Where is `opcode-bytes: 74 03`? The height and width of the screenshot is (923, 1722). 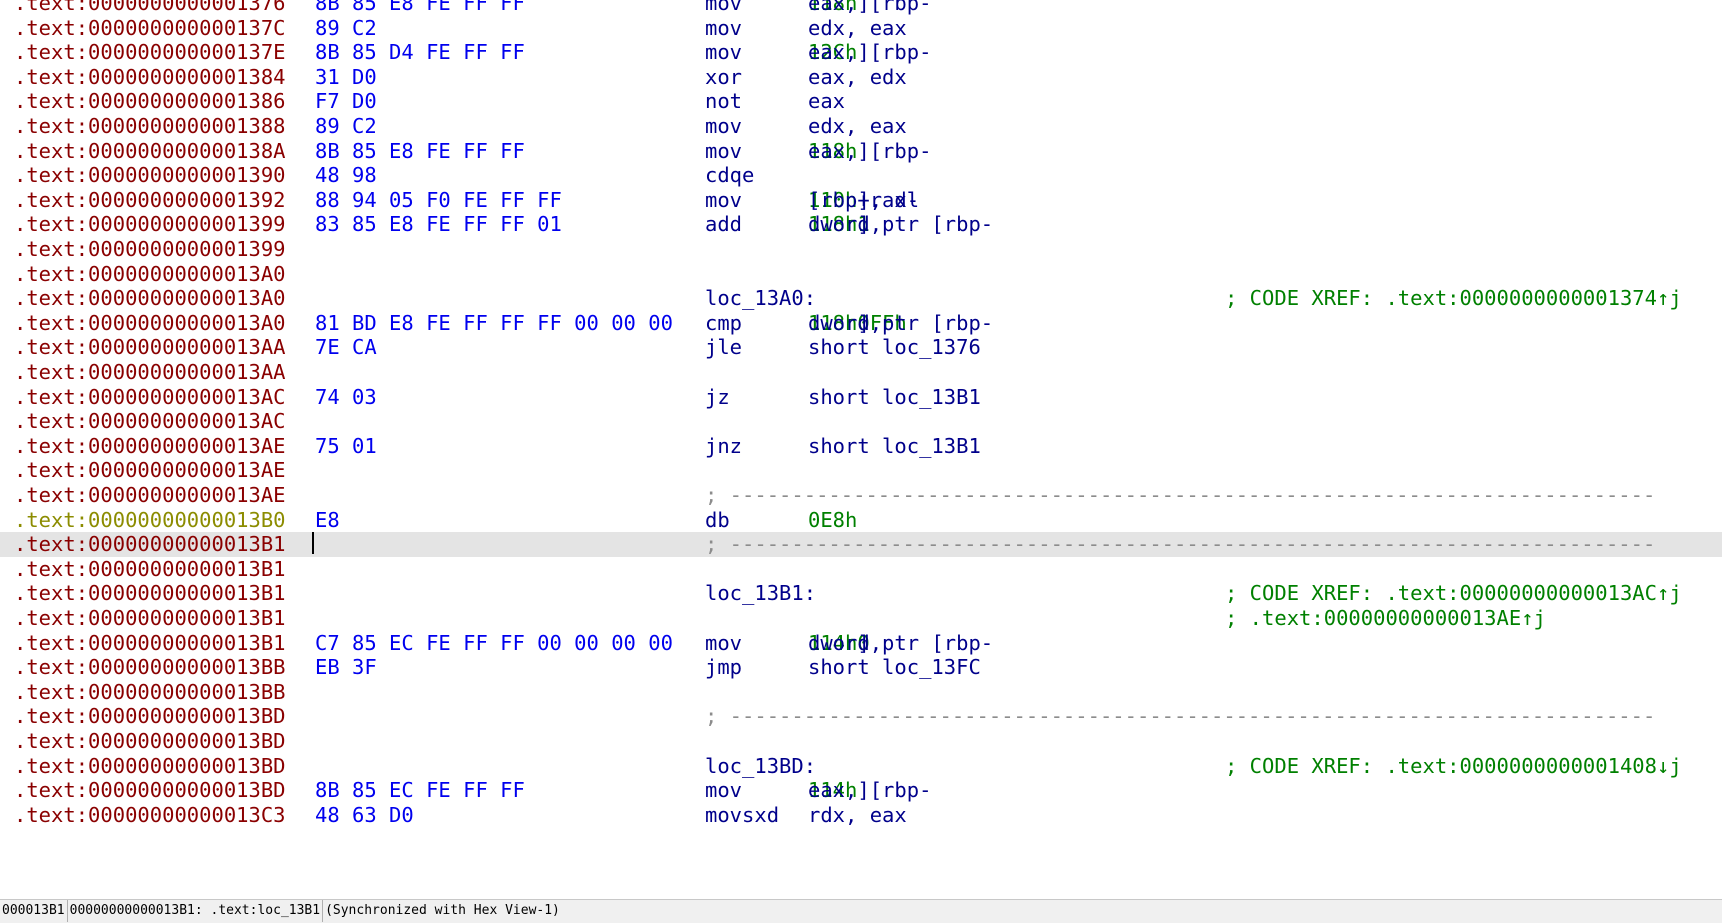
opcode-bytes: 74 03 is located at coordinates (346, 397).